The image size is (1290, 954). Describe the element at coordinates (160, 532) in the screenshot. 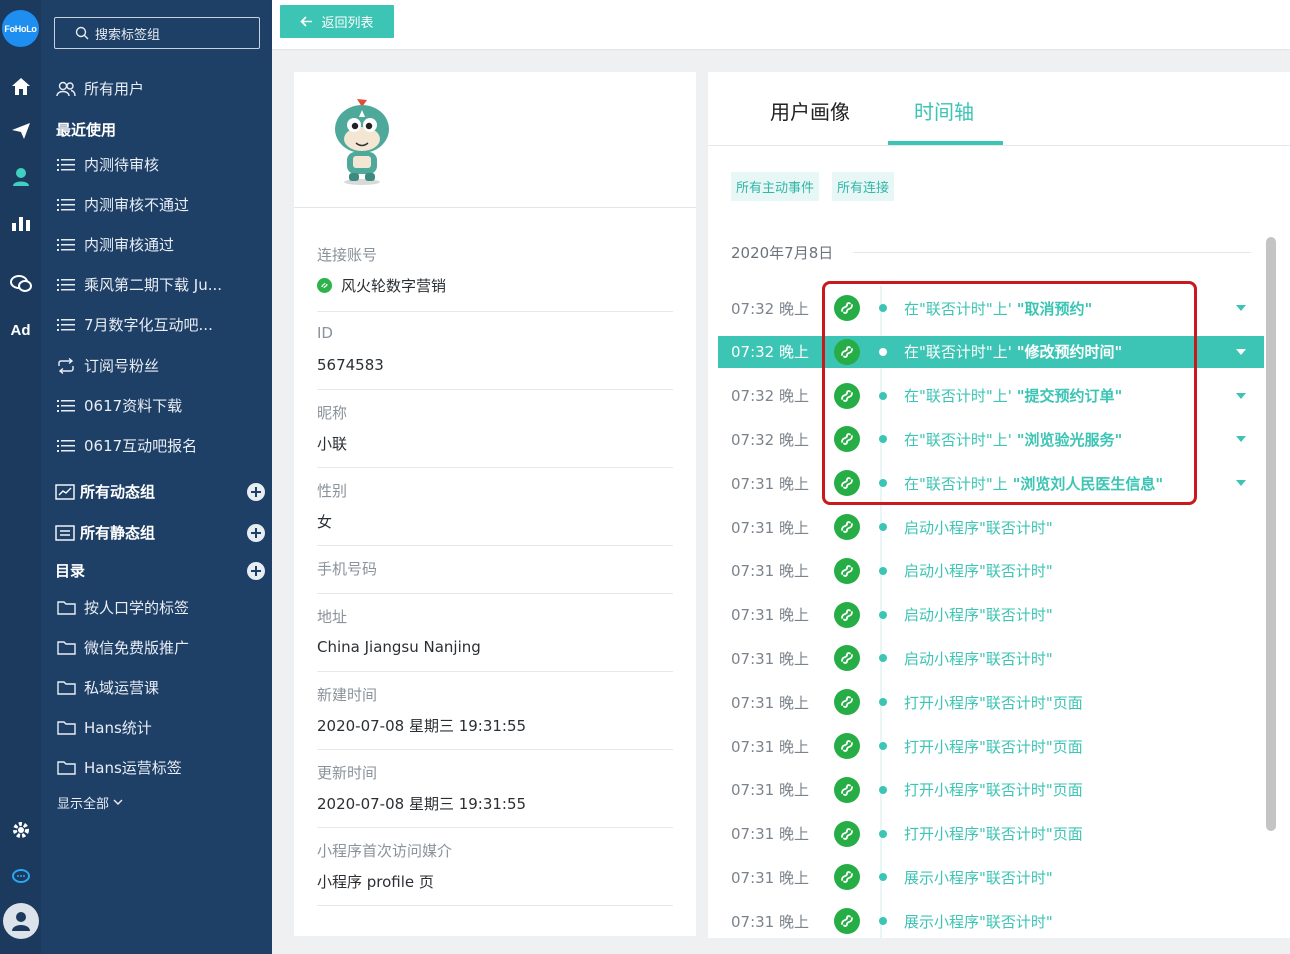

I see `static-groups-section: 所有静态组` at that location.